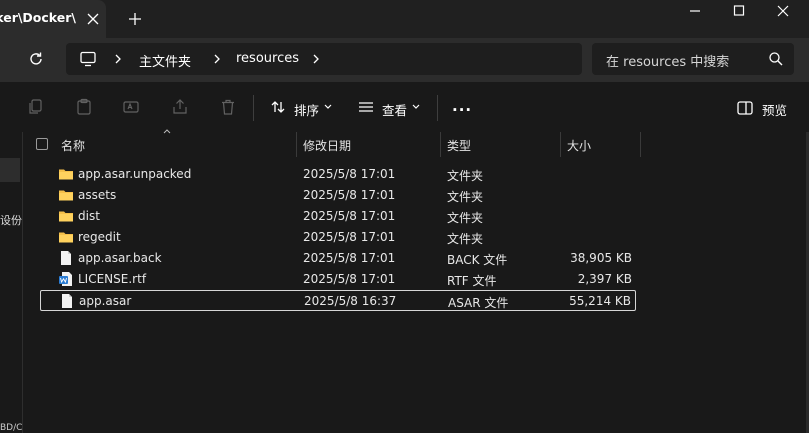 The width and height of the screenshot is (809, 433). I want to click on file-row: regedit 2025/5/8 17:01 文件夹, so click(338, 237).